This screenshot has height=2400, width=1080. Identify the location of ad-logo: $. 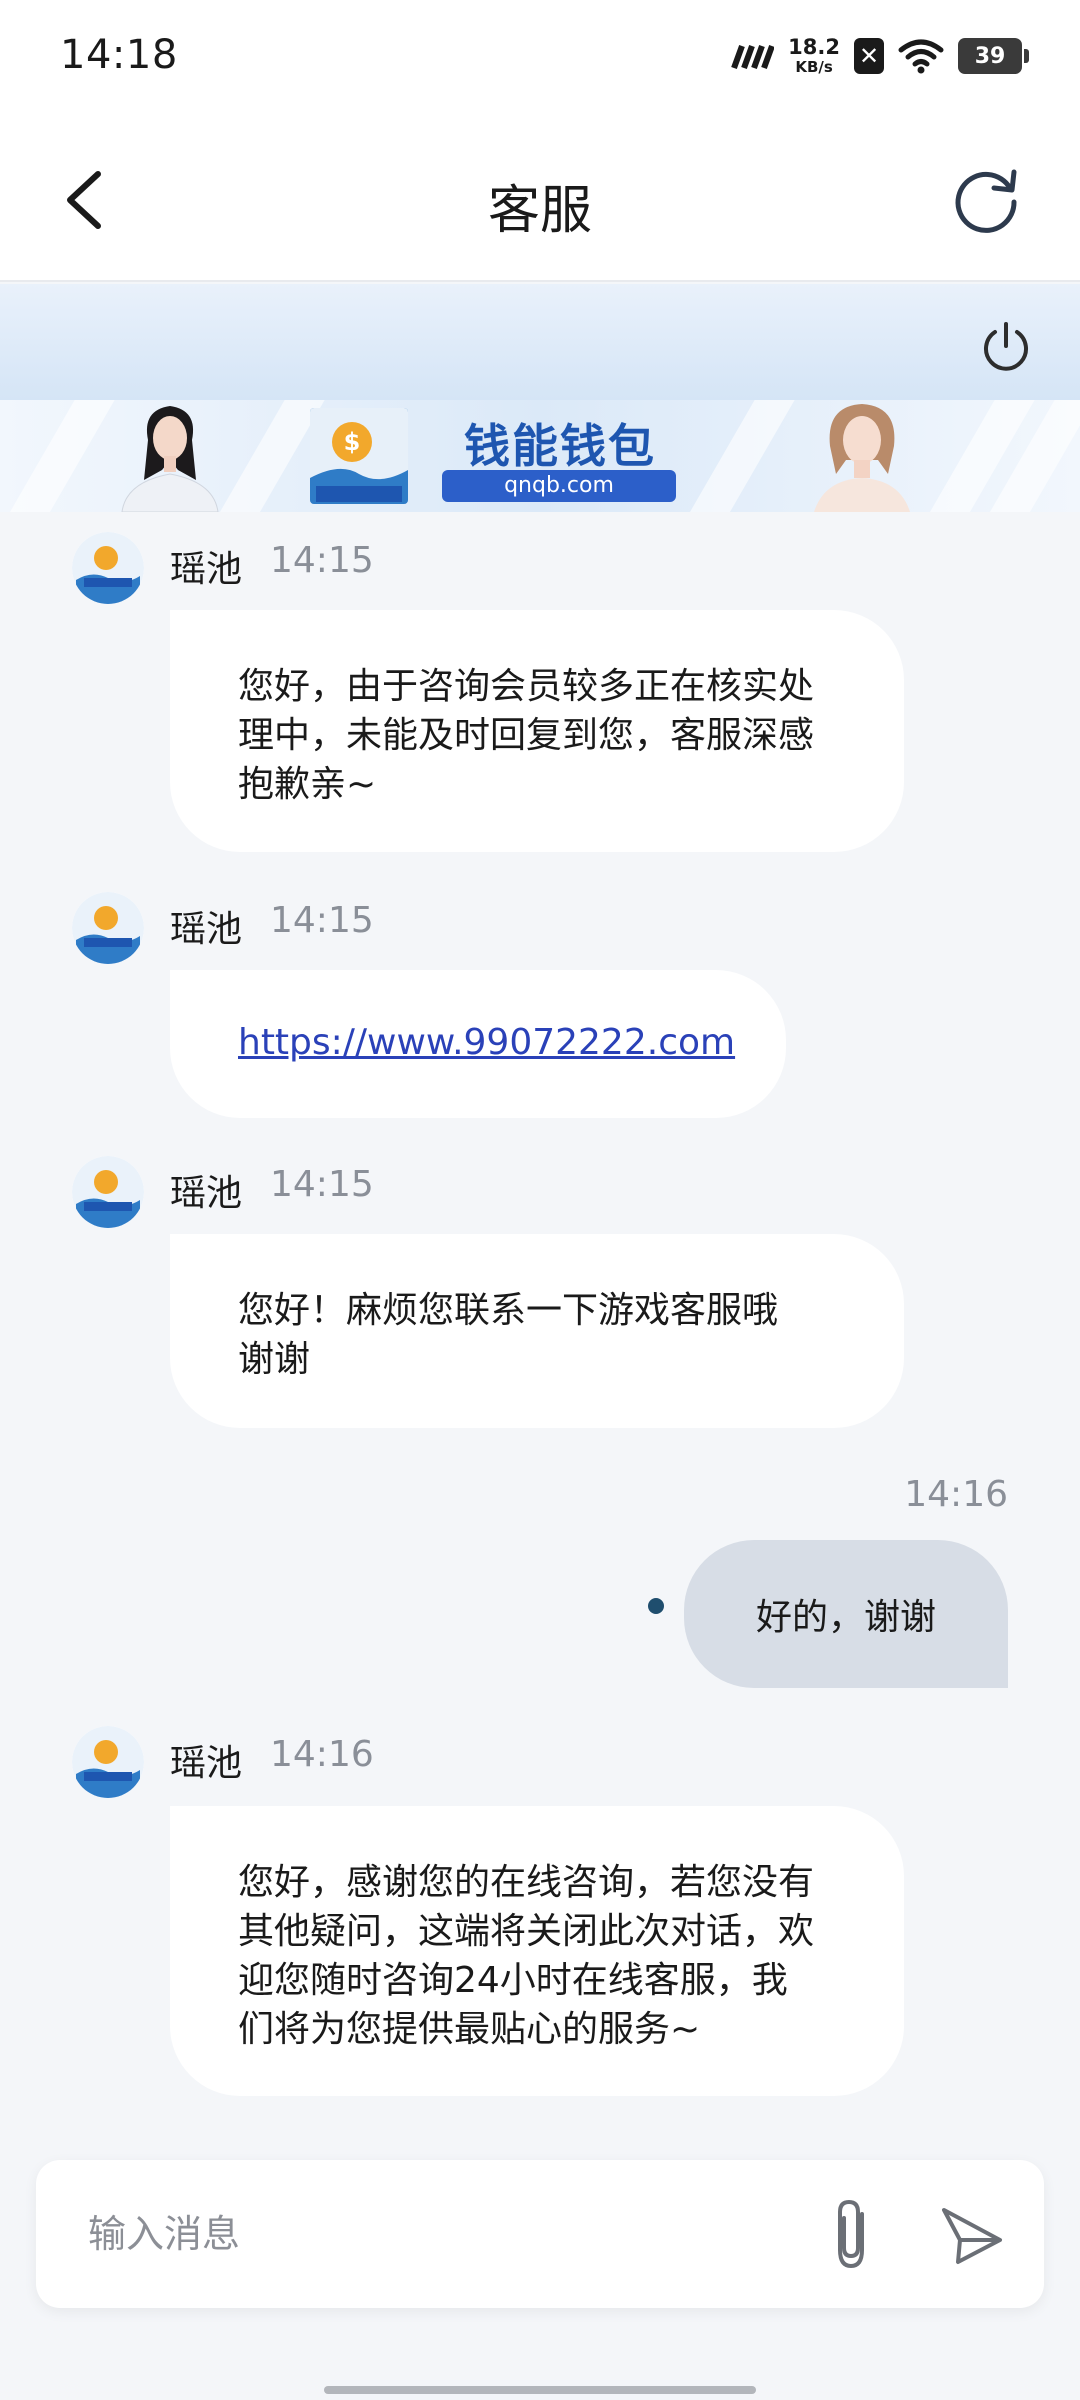
(359, 456).